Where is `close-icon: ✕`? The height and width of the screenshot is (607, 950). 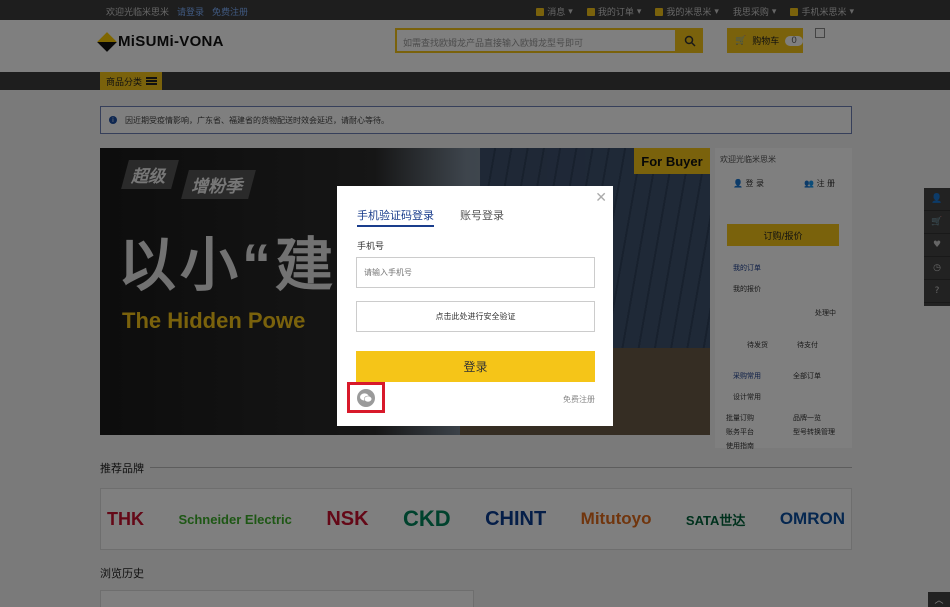
close-icon: ✕ is located at coordinates (601, 198).